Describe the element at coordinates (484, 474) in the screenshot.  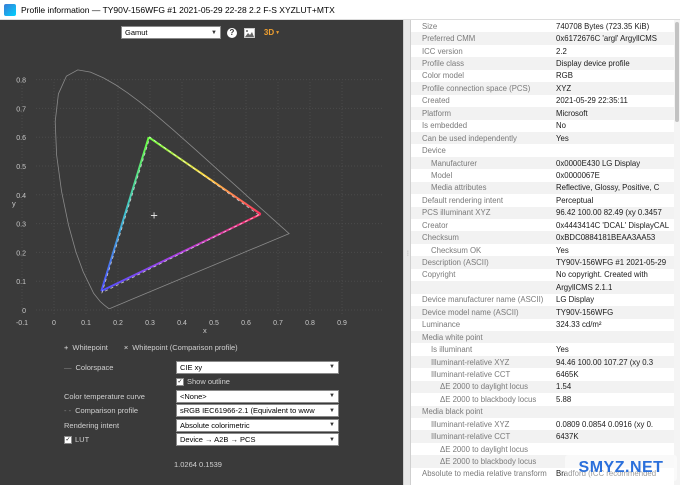
I see `property-key: Absolute to media relative transform` at that location.